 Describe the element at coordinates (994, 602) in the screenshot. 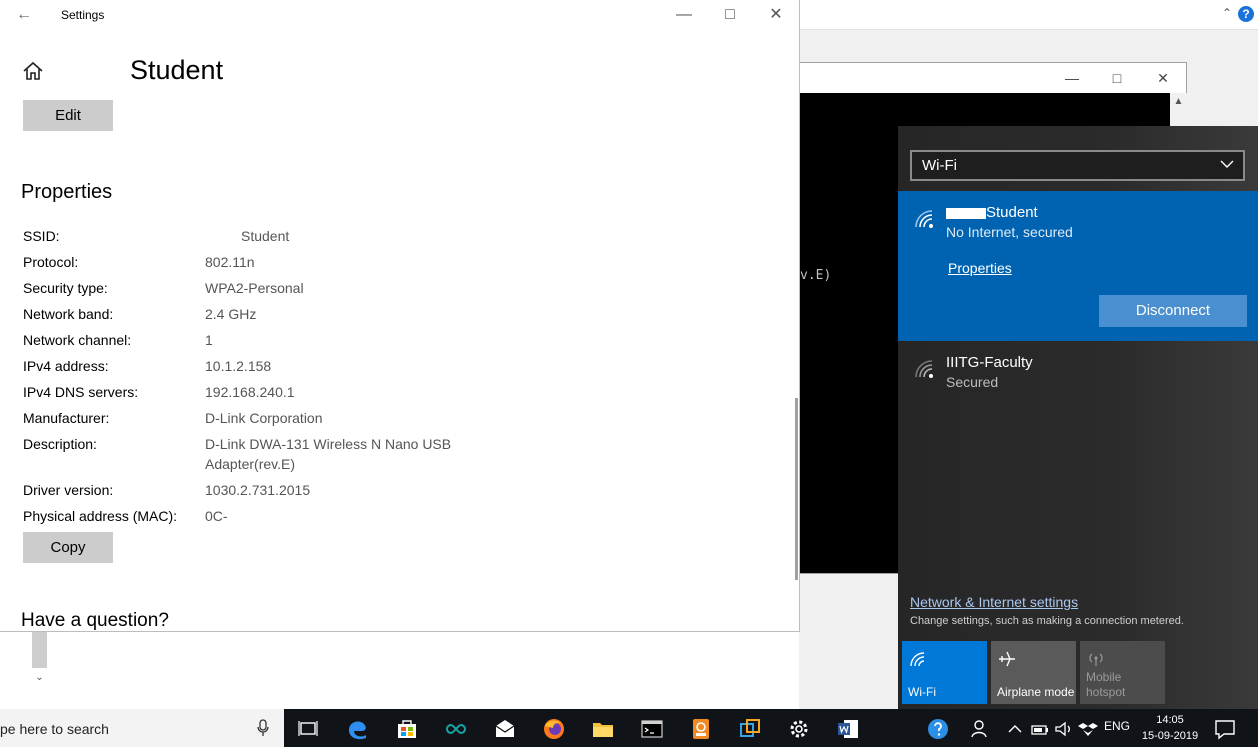

I see `network-settings-link: Network & Internet settings` at that location.